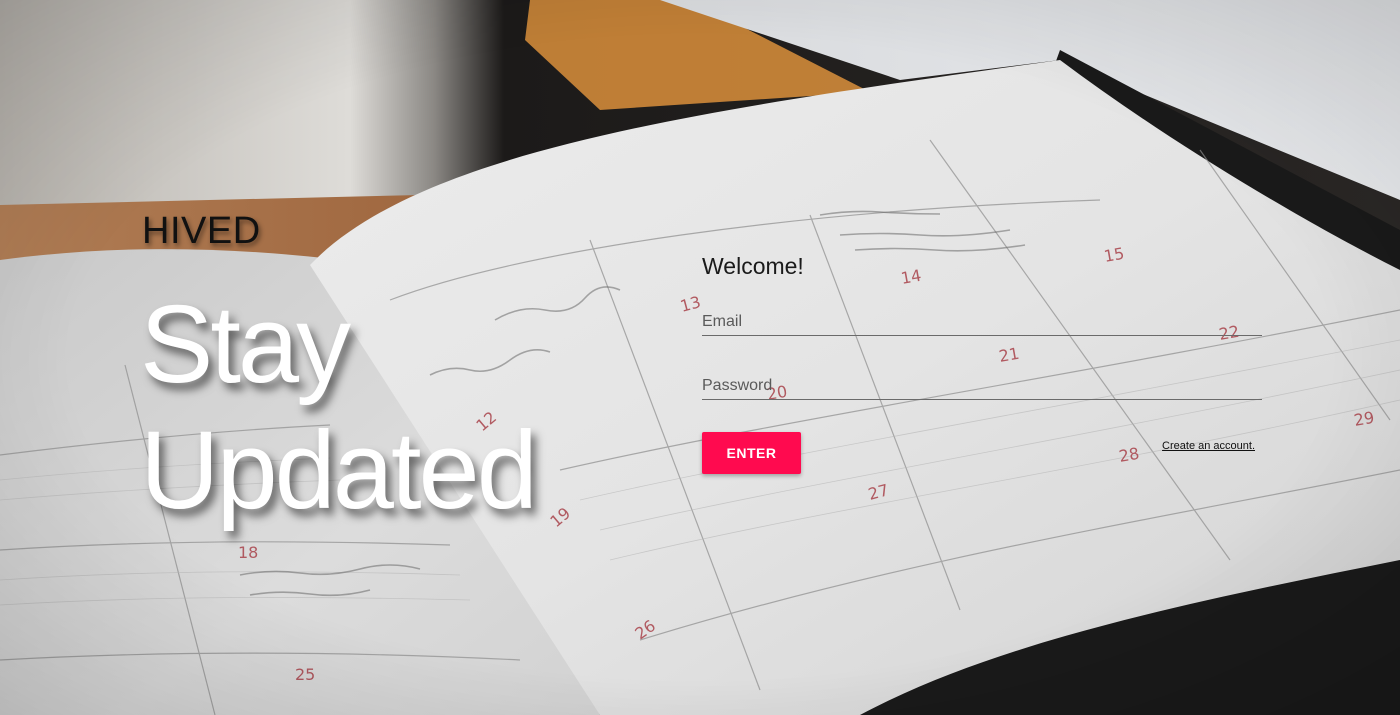 The width and height of the screenshot is (1400, 715). What do you see at coordinates (751, 453) in the screenshot?
I see `enter-button: ENTER` at bounding box center [751, 453].